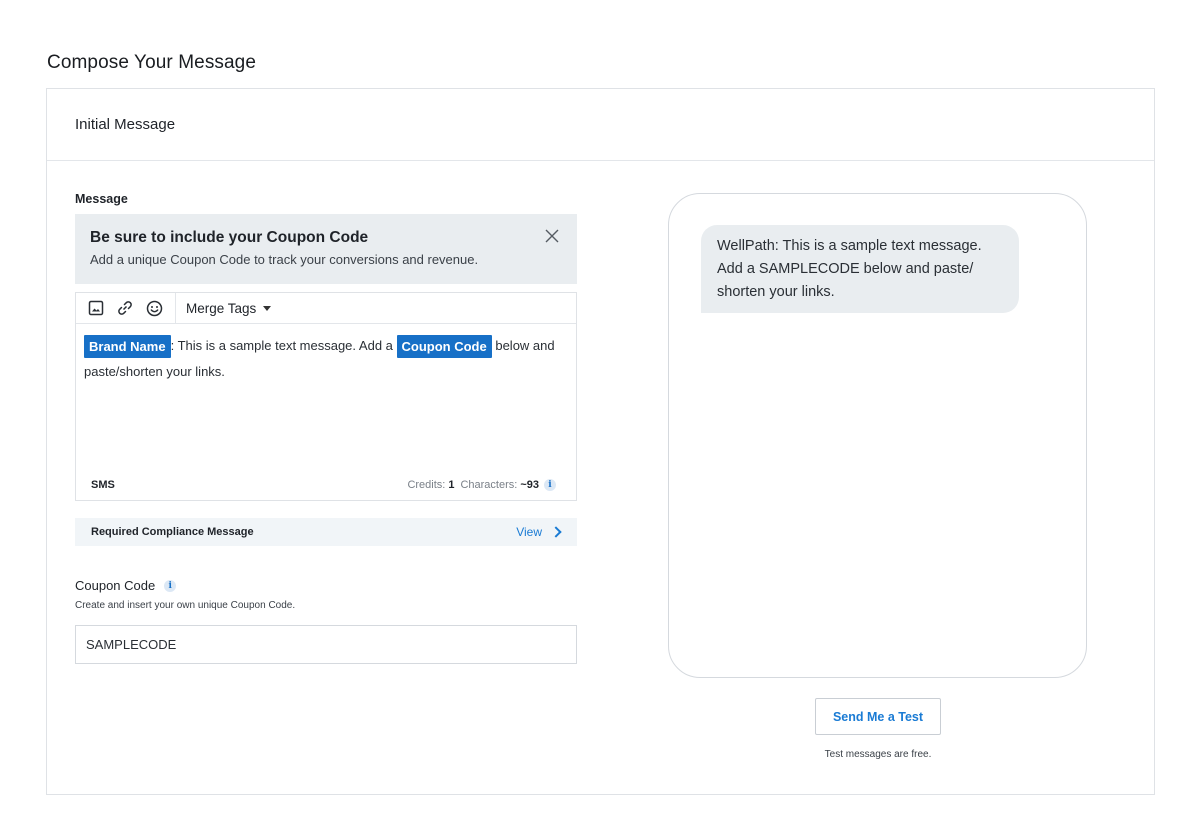 Image resolution: width=1200 pixels, height=814 pixels. I want to click on card-header-title: Initial Message, so click(125, 124).